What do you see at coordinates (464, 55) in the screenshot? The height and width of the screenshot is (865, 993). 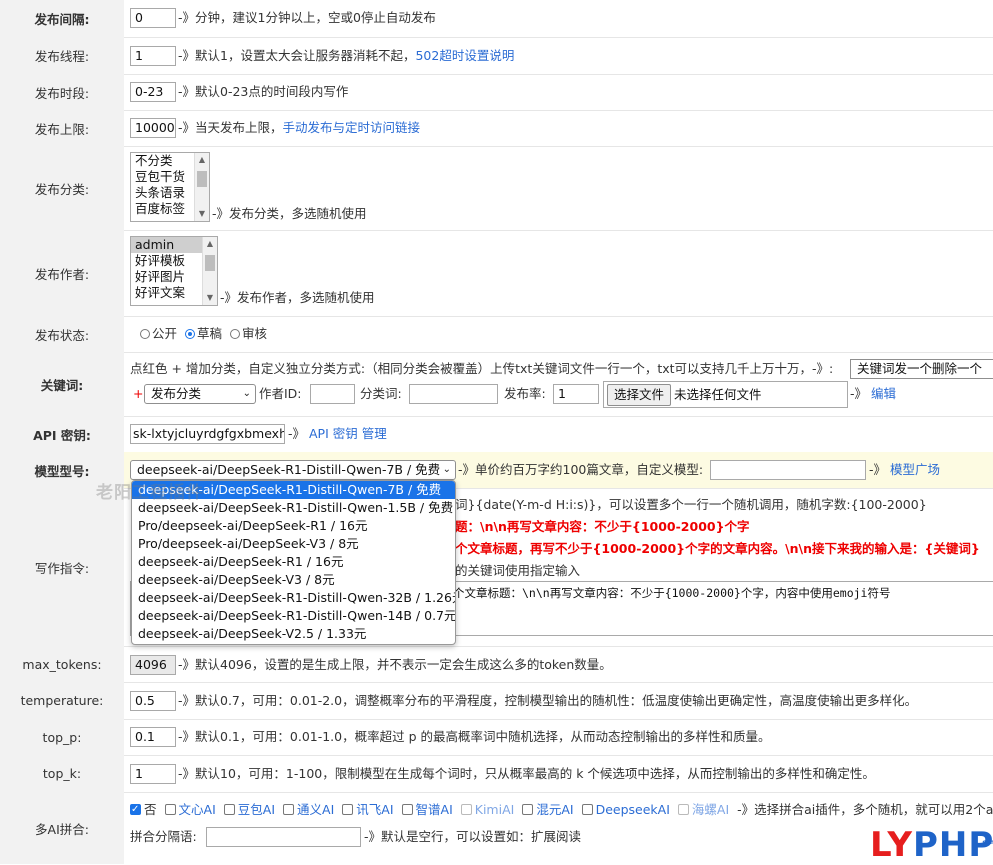 I see `timeout-help-link: 502超时设置说明` at bounding box center [464, 55].